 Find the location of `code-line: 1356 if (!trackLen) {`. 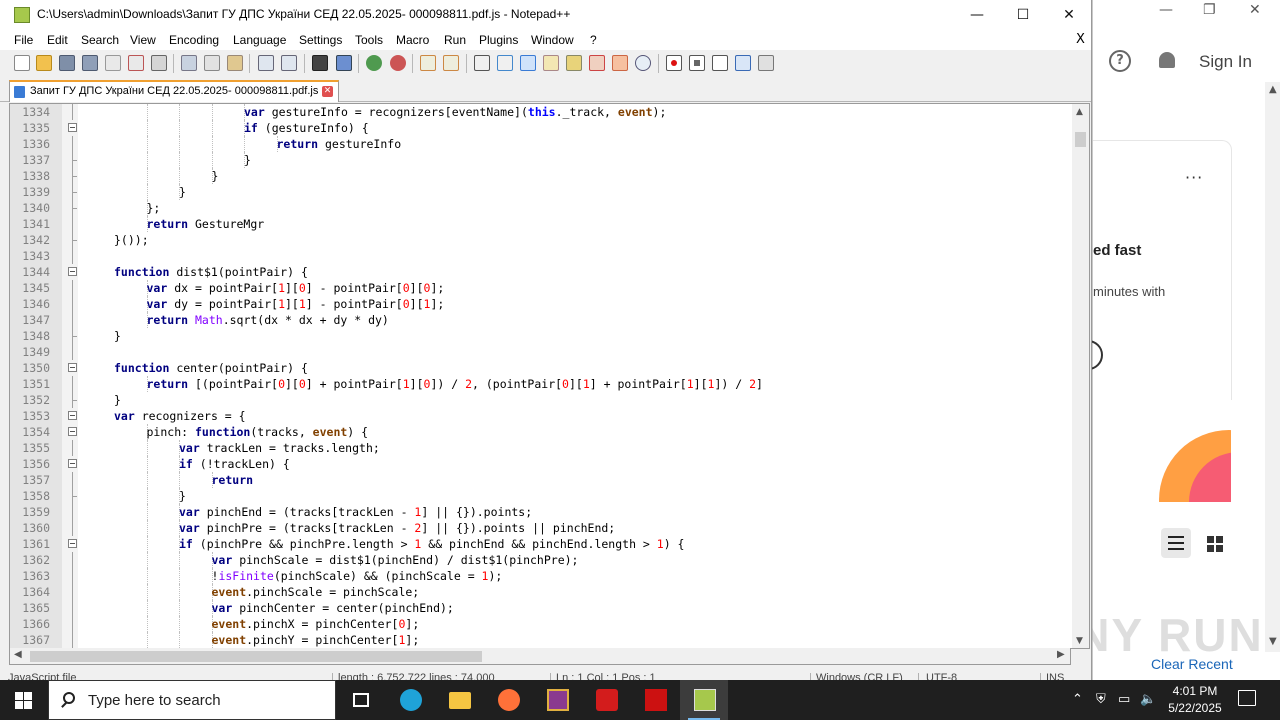

code-line: 1356 if (!trackLen) { is located at coordinates (541, 464).